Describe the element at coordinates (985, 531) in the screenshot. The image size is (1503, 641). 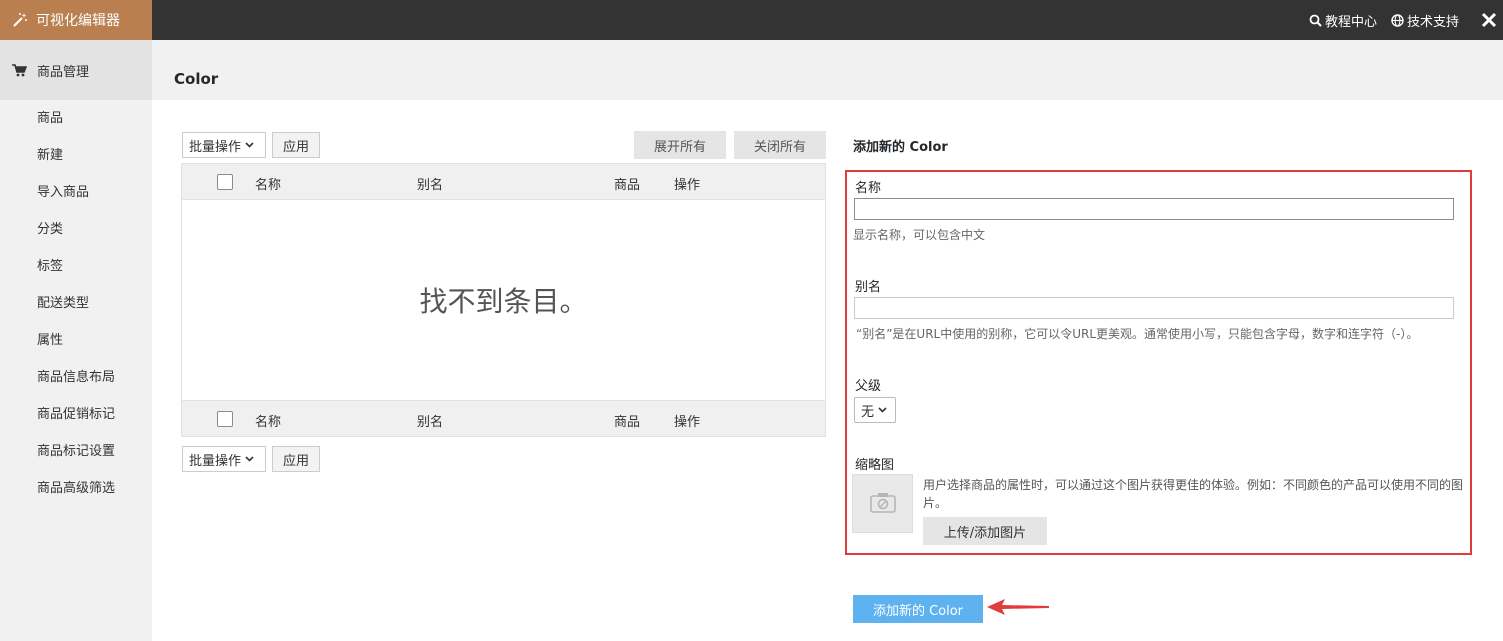
I see `upload-image-button: 上传/添加图片` at that location.